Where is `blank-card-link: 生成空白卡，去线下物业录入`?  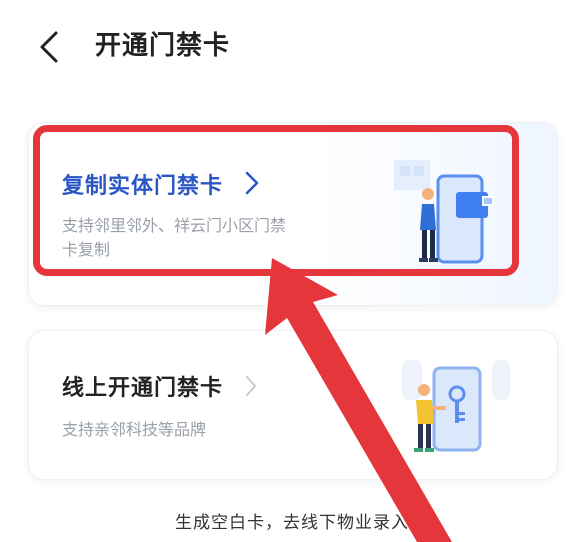
blank-card-link: 生成空白卡，去线下物业录入 is located at coordinates (292, 520).